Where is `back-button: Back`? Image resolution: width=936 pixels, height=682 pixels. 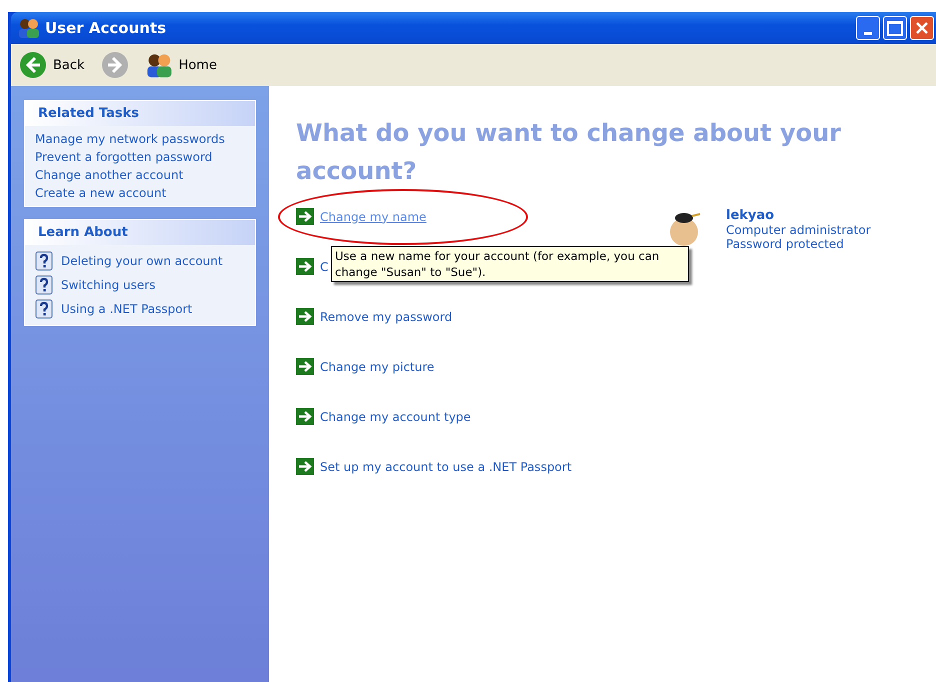 back-button: Back is located at coordinates (52, 65).